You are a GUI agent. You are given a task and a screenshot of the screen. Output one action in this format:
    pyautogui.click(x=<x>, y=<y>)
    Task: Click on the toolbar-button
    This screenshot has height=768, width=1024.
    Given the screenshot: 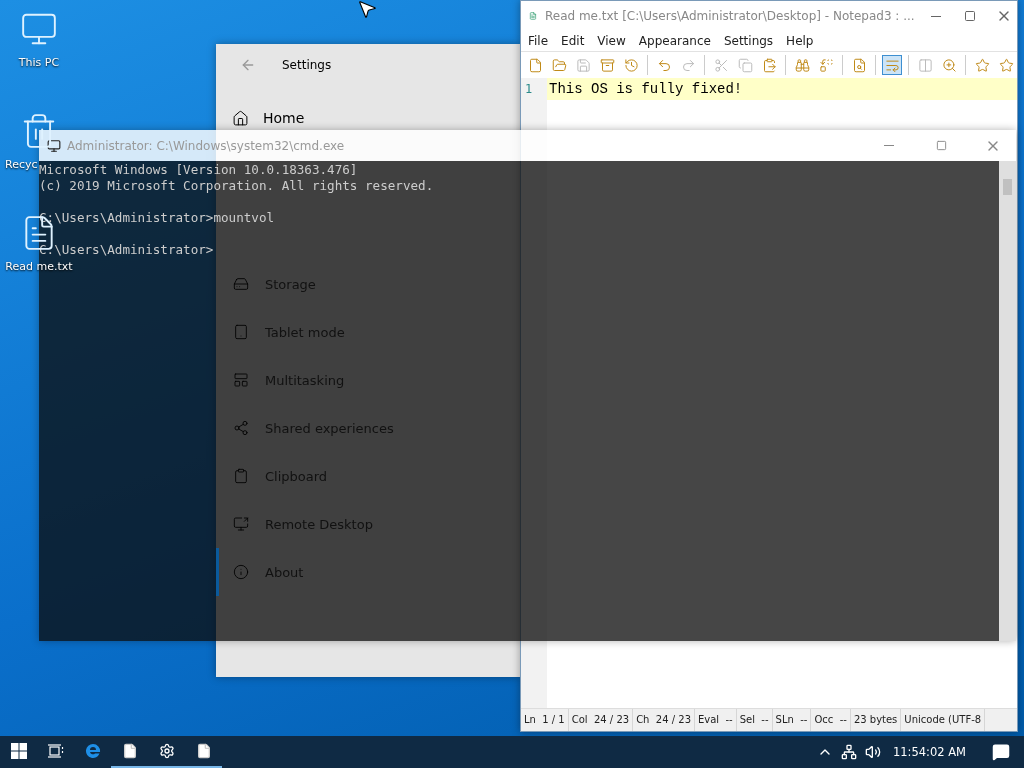 What is the action you would take?
    pyautogui.click(x=892, y=65)
    